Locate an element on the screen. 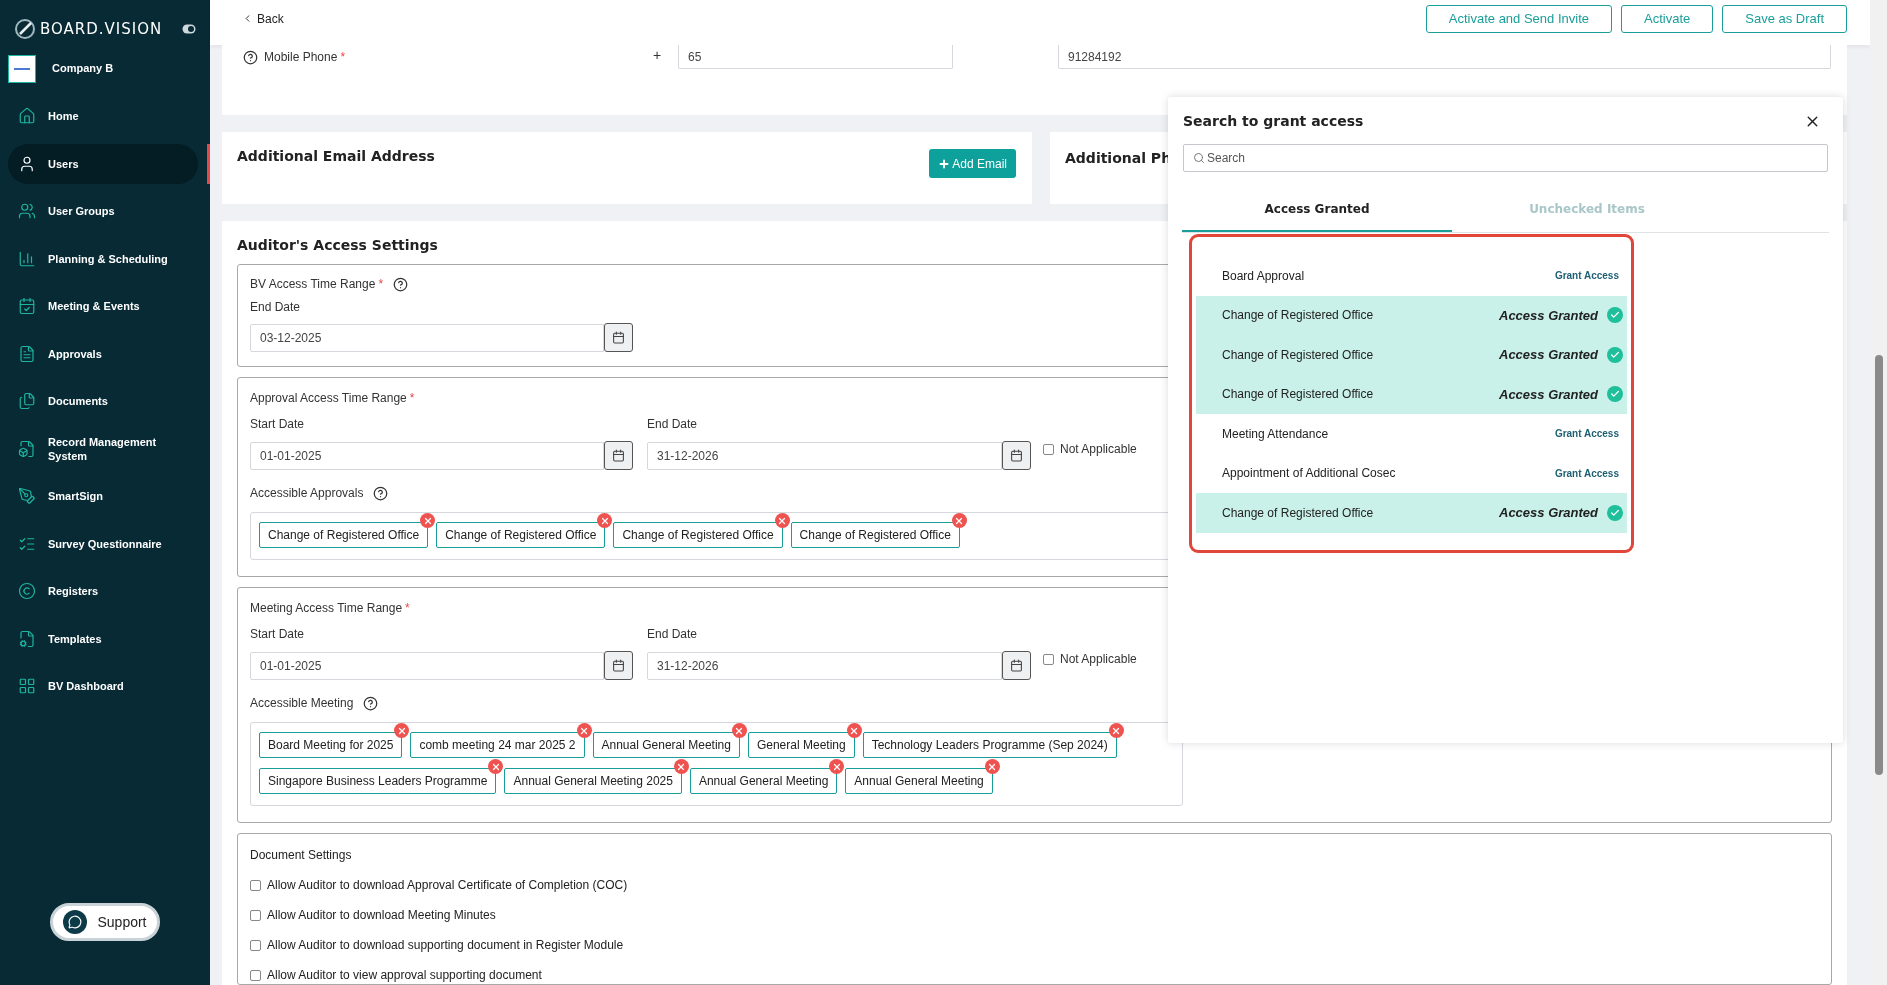 This screenshot has height=985, width=1887. sidebar-item: Documents is located at coordinates (103, 401).